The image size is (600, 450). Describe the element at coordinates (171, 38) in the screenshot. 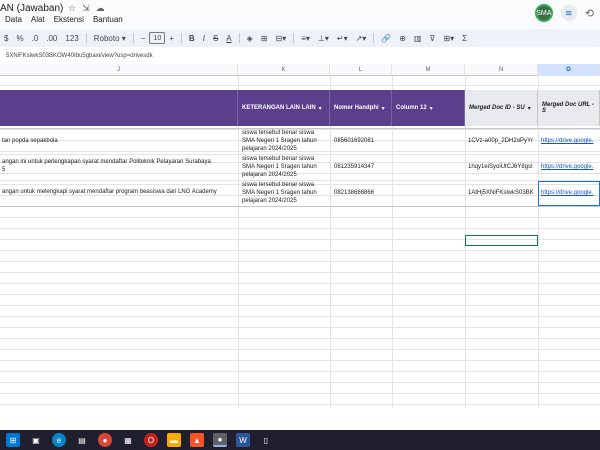

I see `font-size-increase-button: +` at that location.